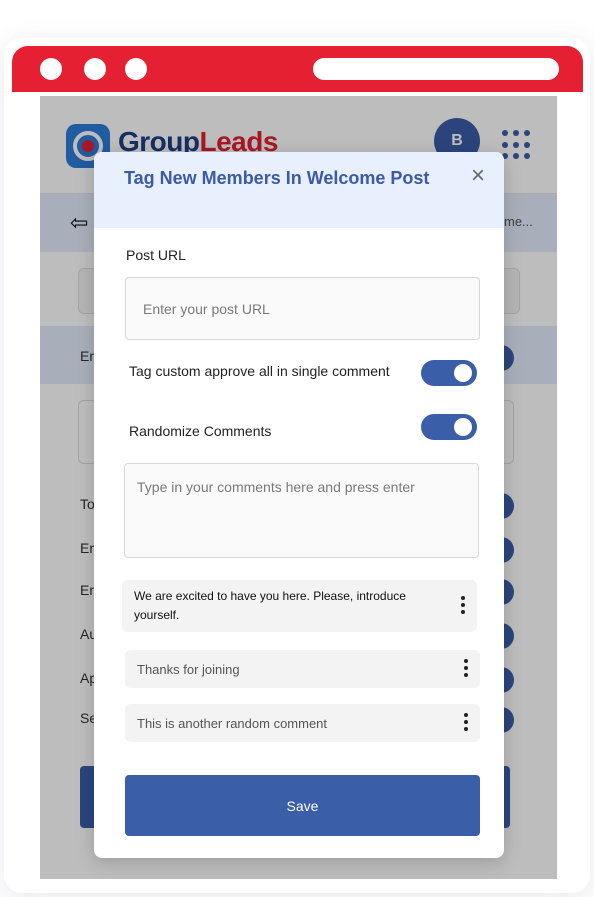 The image size is (594, 897). What do you see at coordinates (232, 723) in the screenshot?
I see `comment-text: This is another random comment` at bounding box center [232, 723].